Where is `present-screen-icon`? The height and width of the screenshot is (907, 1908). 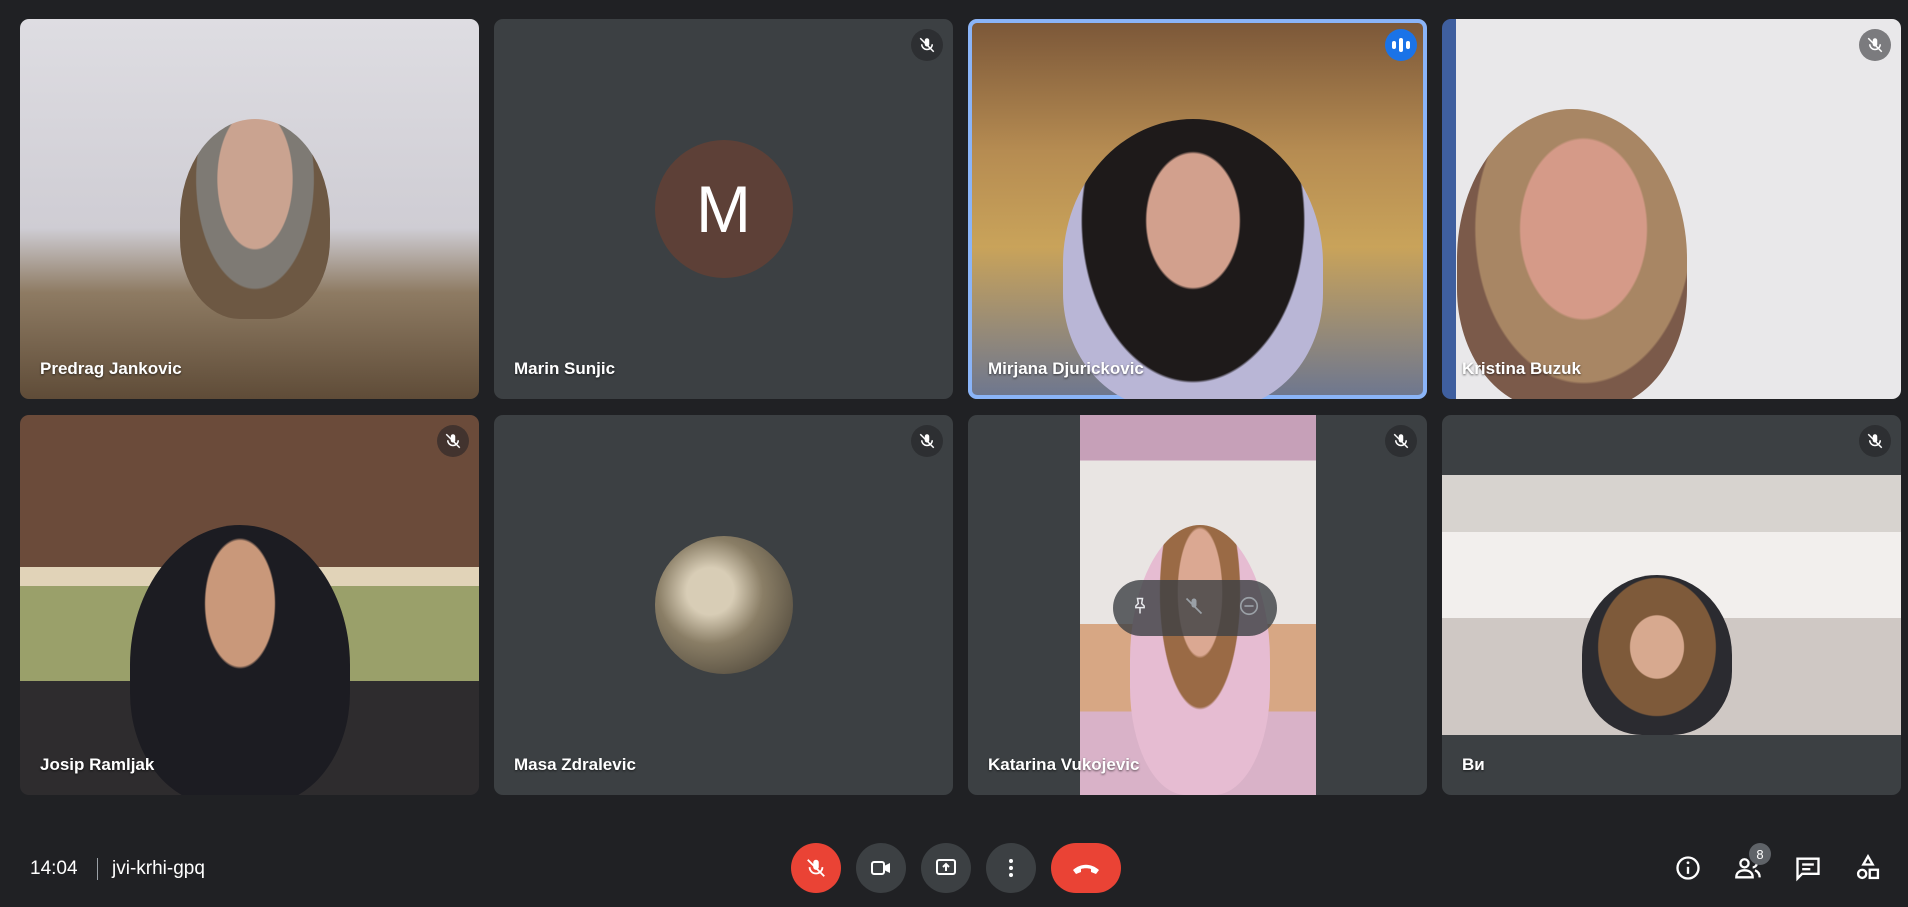
present-screen-icon is located at coordinates (946, 867).